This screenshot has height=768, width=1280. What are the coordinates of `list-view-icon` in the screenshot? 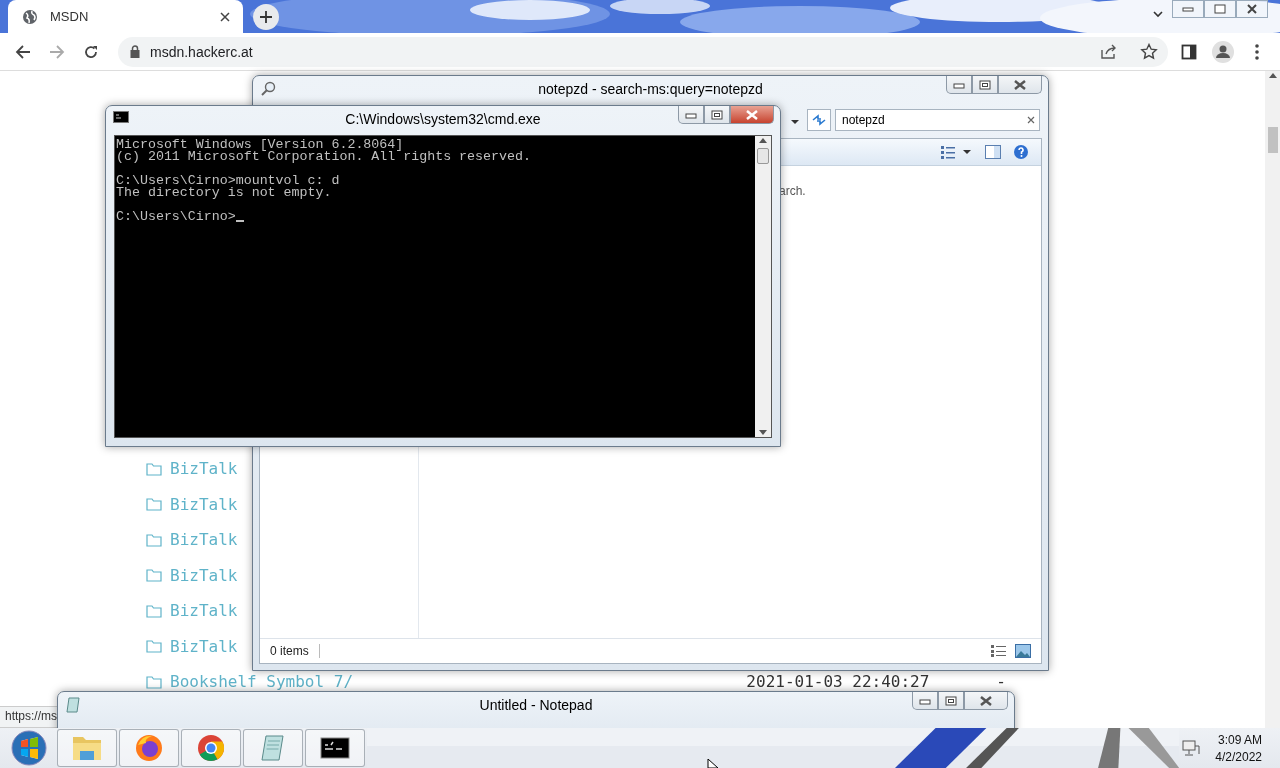 It's located at (957, 152).